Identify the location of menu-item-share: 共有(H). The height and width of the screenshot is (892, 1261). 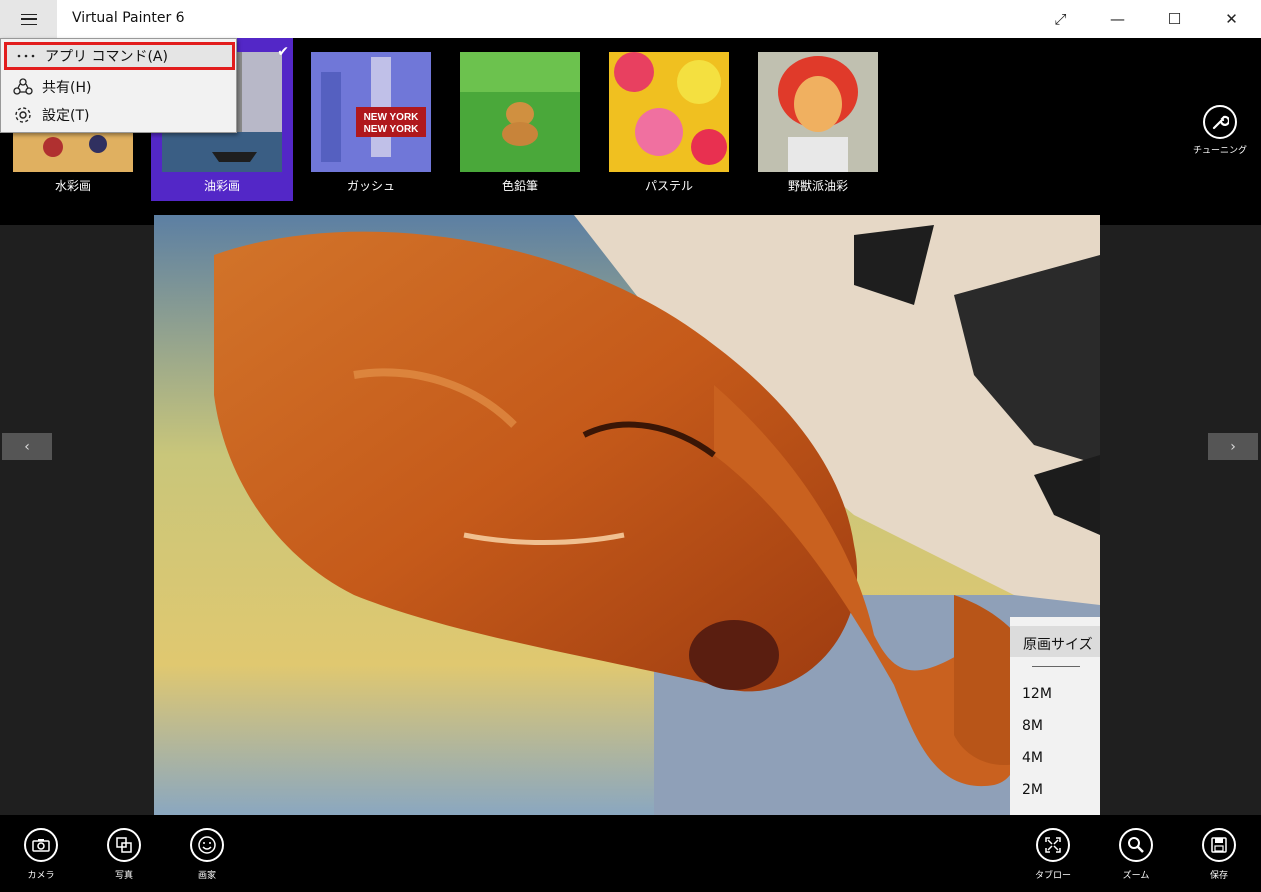
(119, 87).